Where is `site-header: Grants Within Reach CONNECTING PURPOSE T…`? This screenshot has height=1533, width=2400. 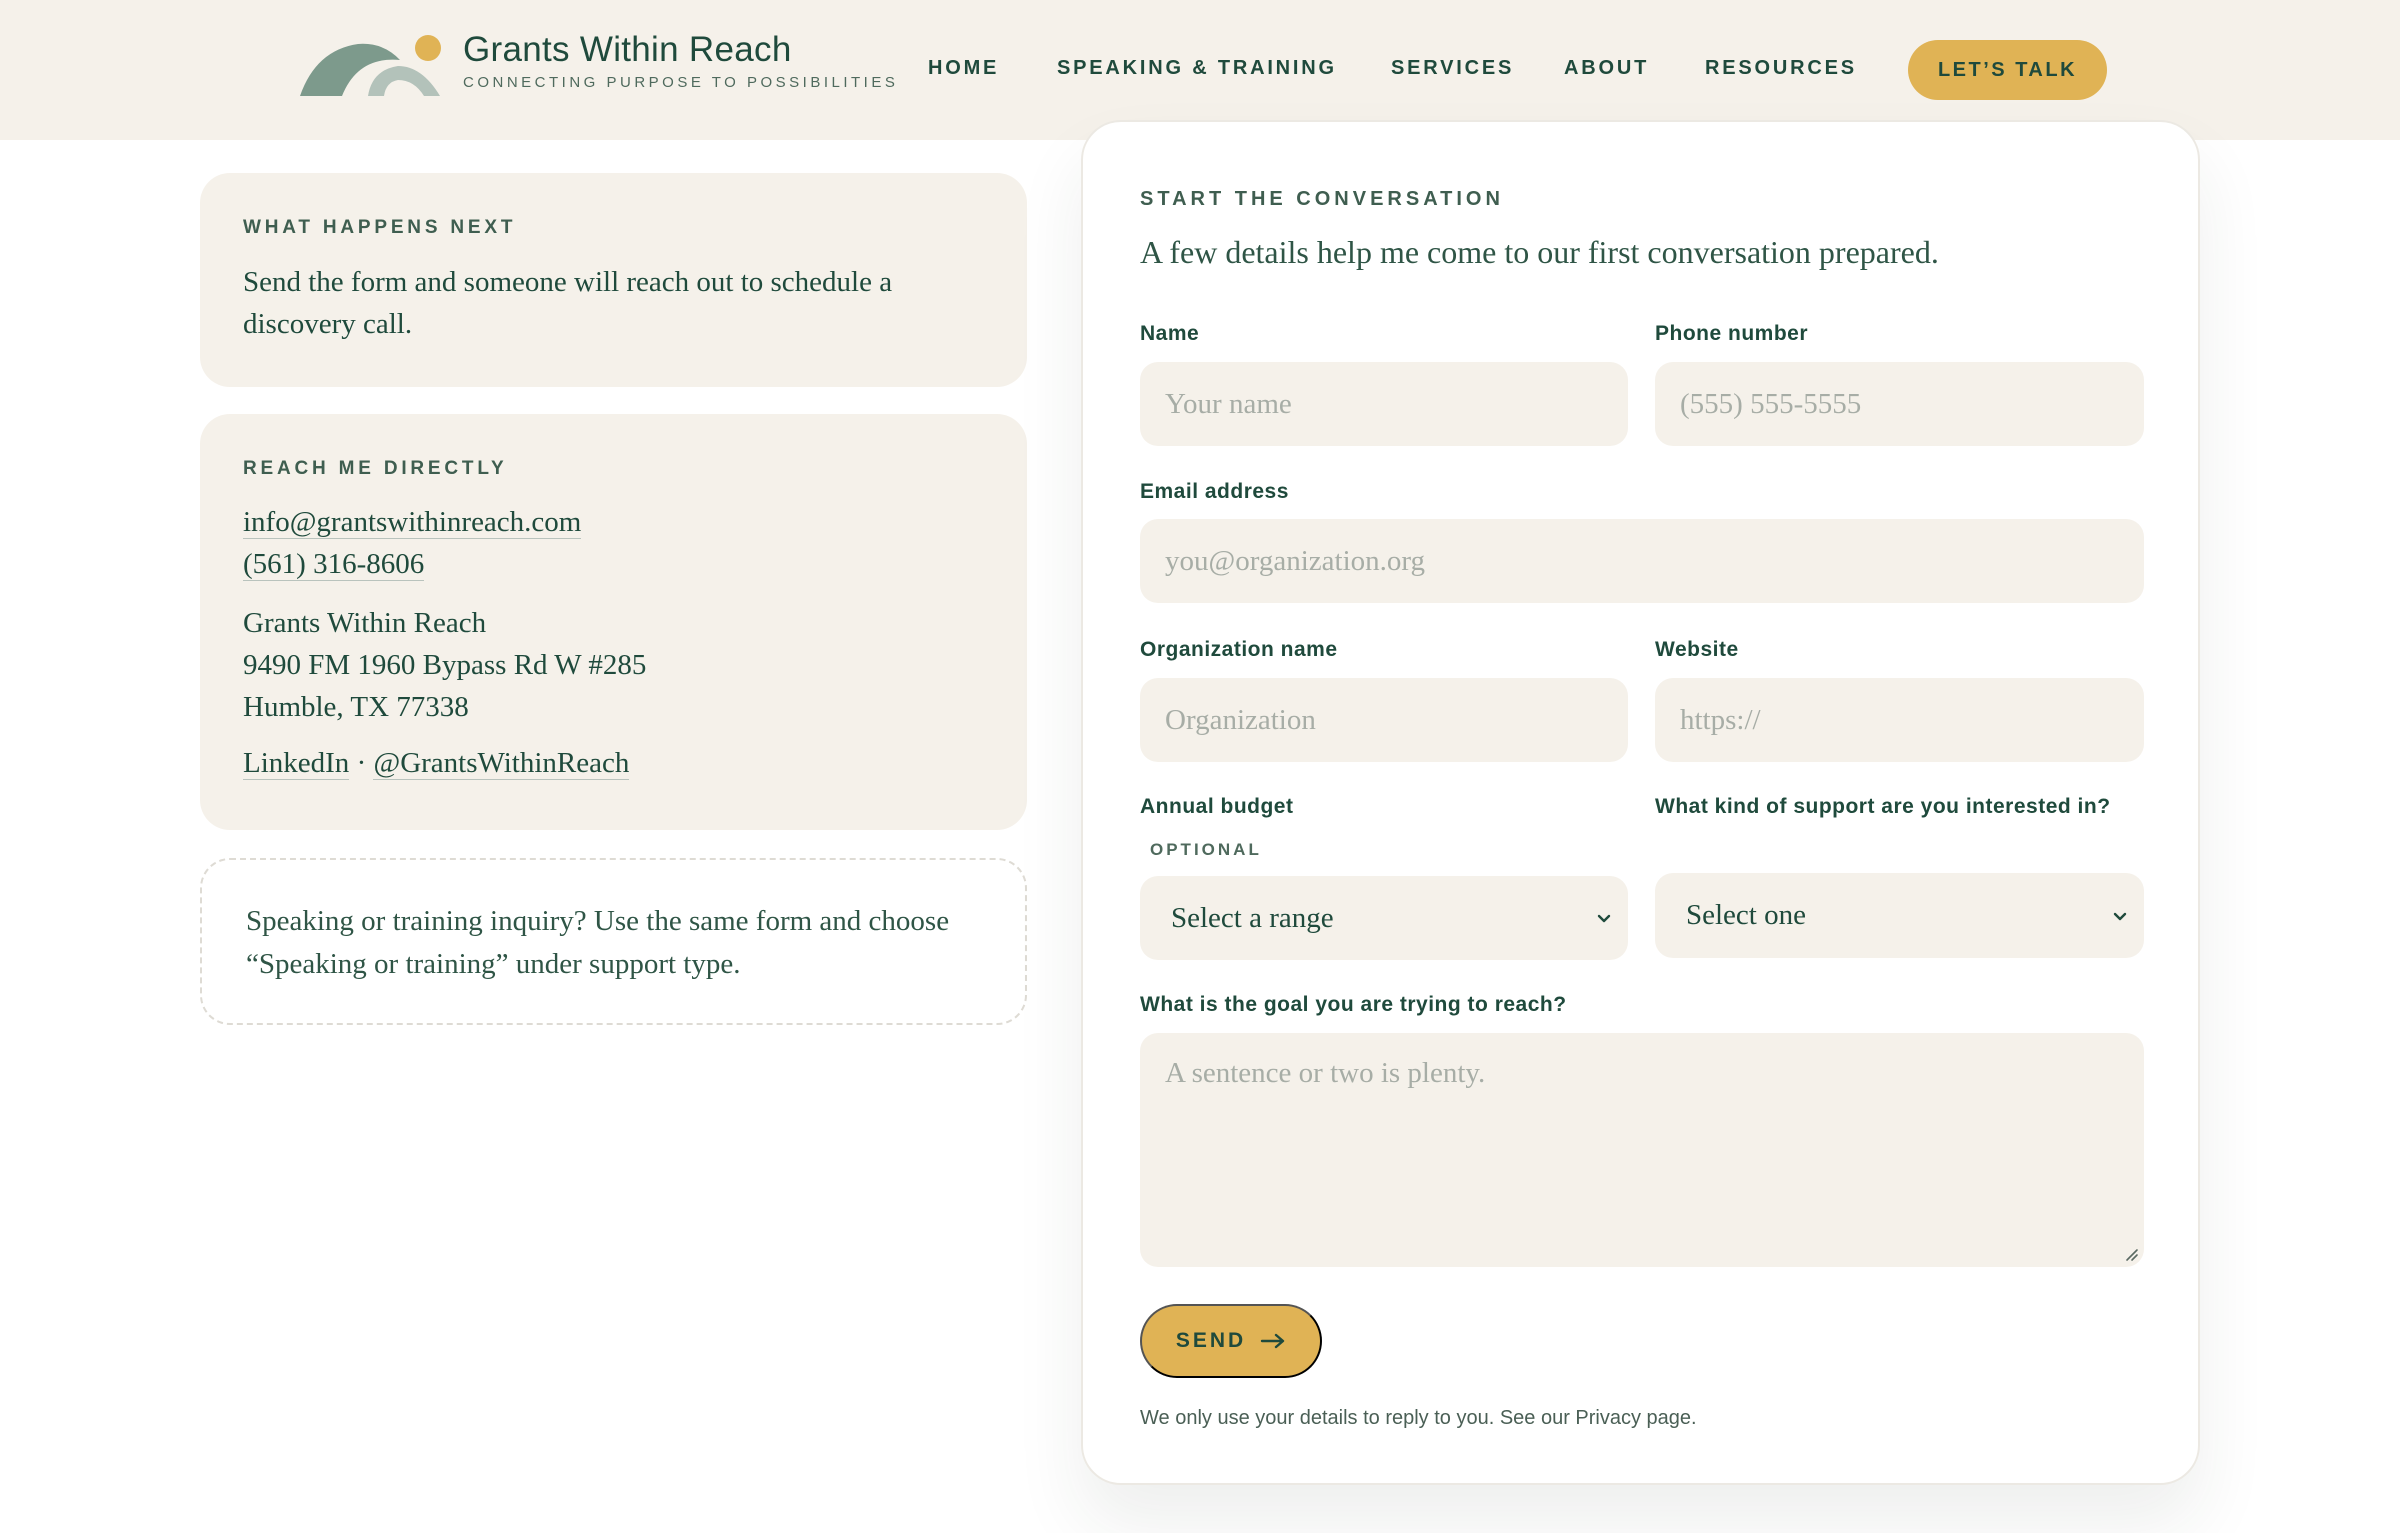 site-header: Grants Within Reach CONNECTING PURPOSE T… is located at coordinates (1200, 70).